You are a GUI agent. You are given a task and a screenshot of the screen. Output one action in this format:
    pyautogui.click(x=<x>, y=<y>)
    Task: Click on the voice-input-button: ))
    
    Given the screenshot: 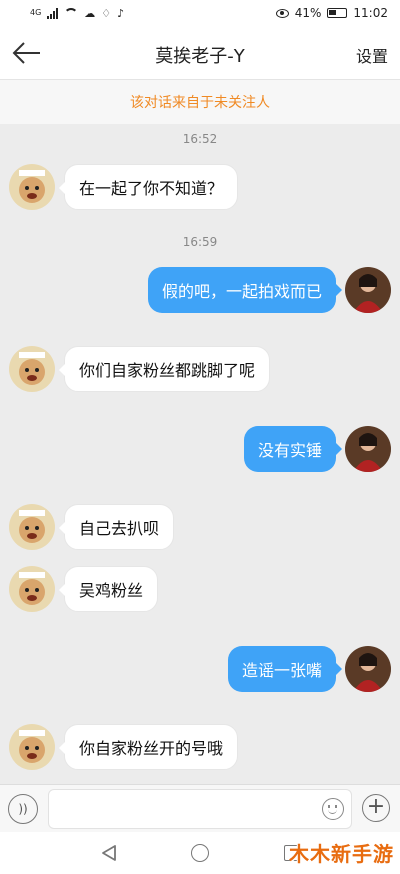 What is the action you would take?
    pyautogui.click(x=23, y=809)
    